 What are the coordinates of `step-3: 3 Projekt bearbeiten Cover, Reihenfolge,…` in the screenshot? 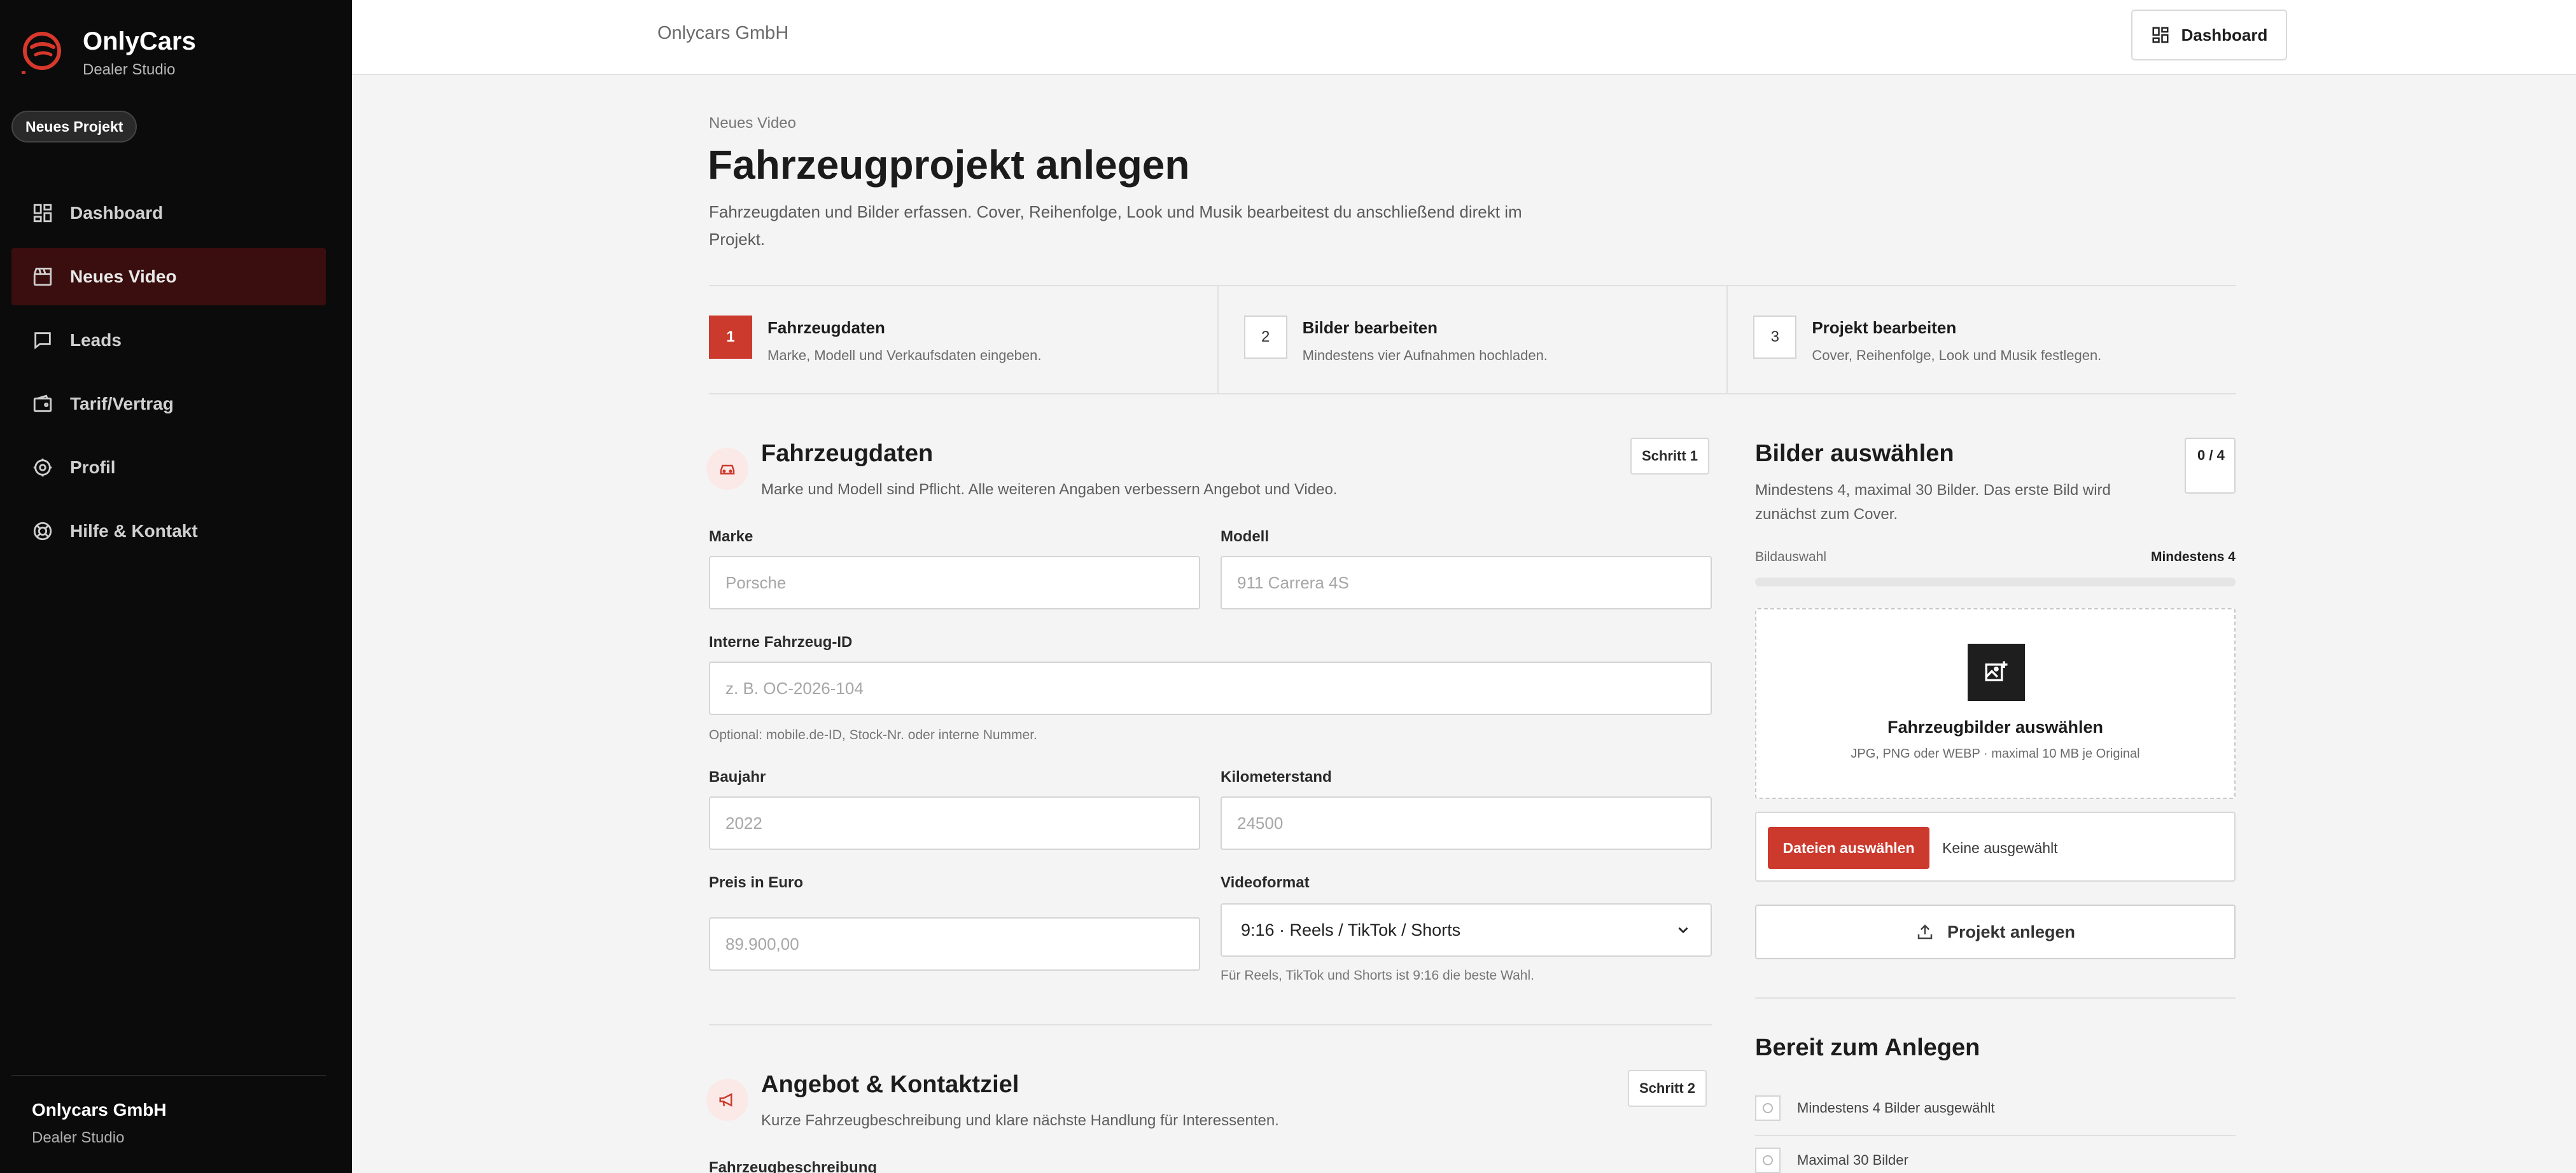 It's located at (1982, 339).